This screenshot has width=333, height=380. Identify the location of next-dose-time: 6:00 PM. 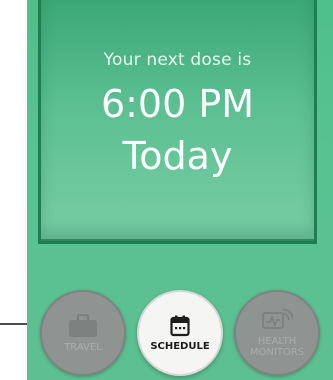
(177, 104).